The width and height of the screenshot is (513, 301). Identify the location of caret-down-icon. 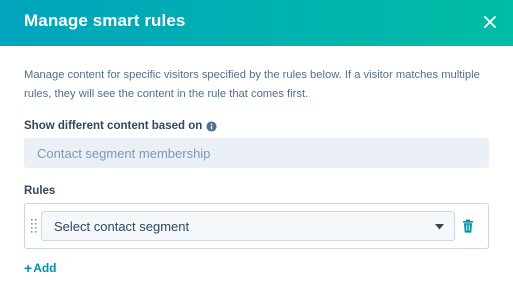
(439, 227).